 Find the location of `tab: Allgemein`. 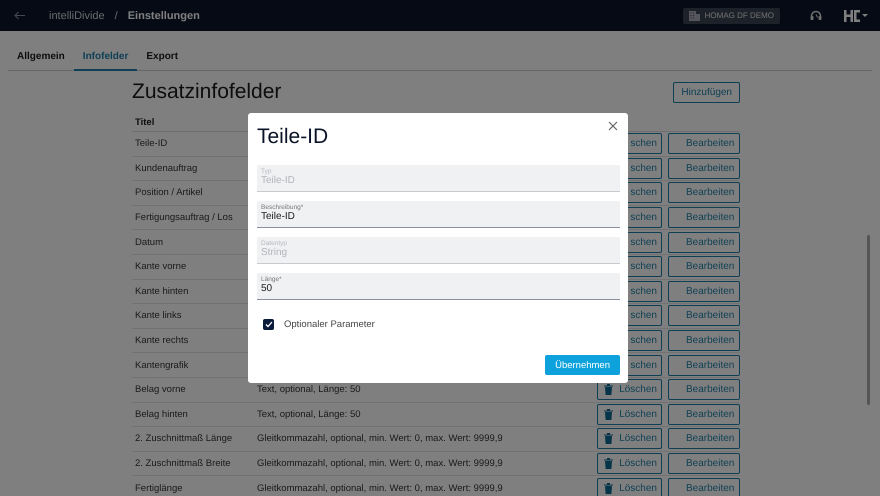

tab: Allgemein is located at coordinates (41, 59).